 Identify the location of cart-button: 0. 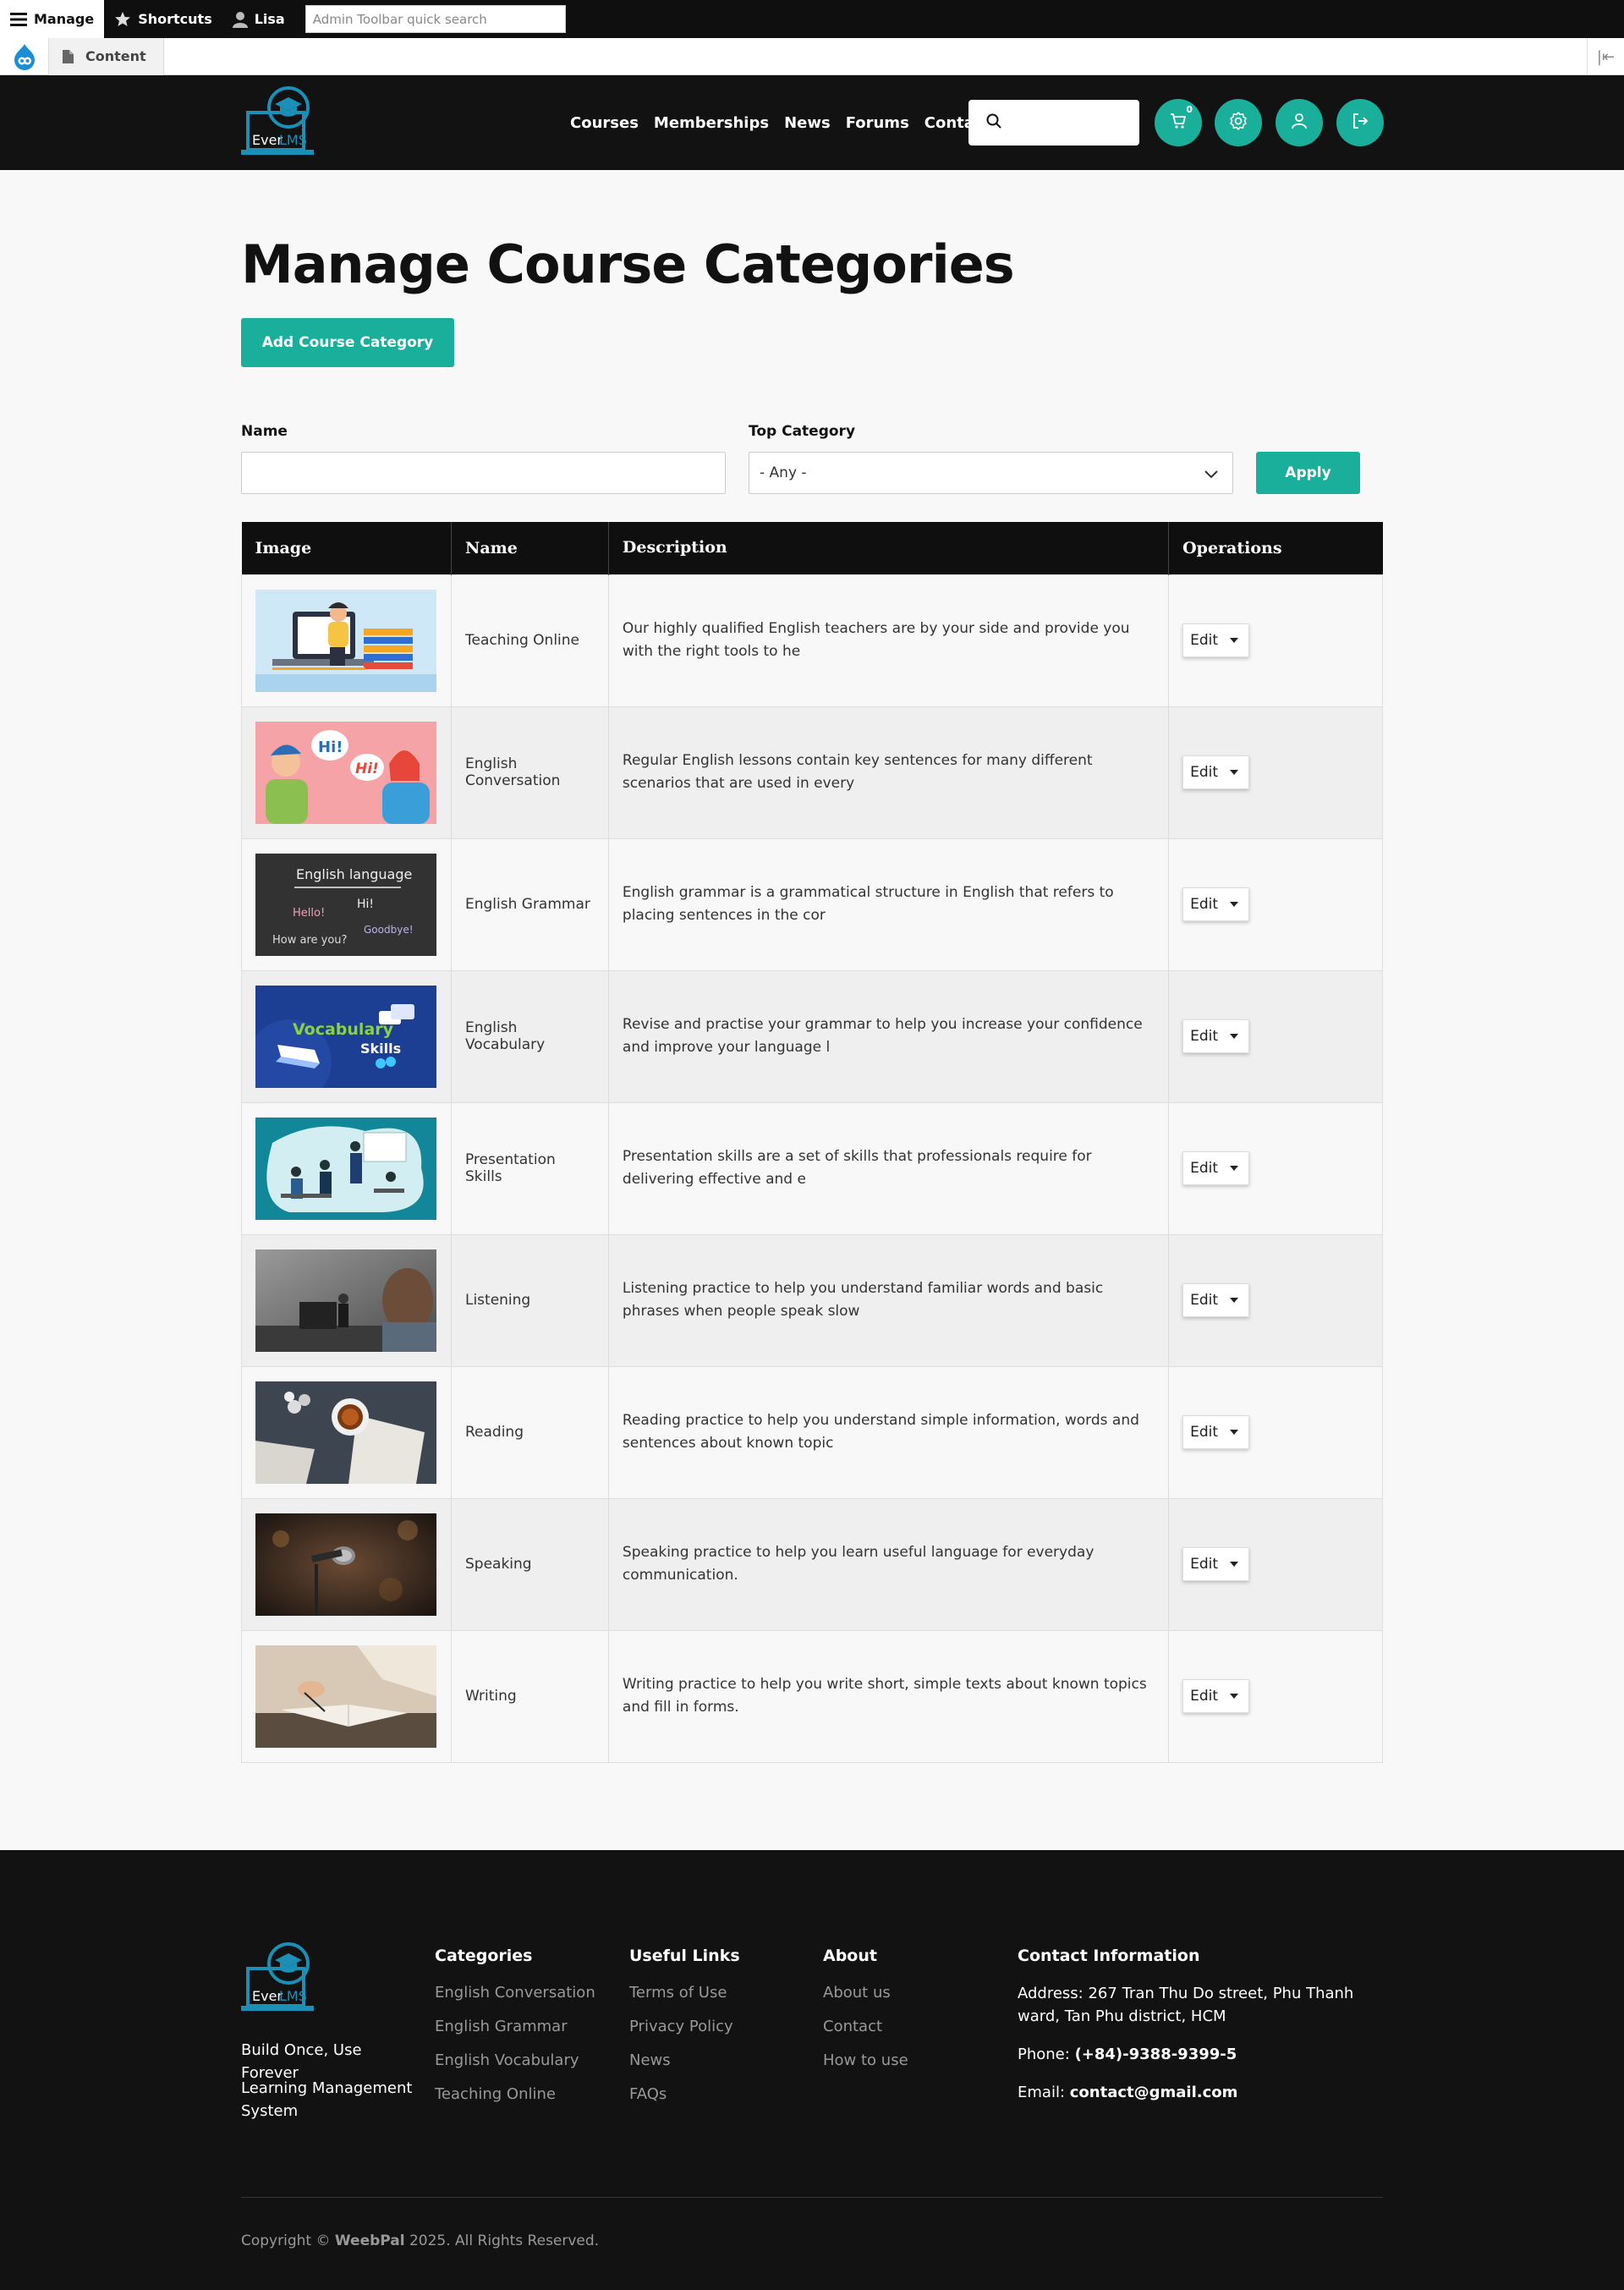
(1179, 123).